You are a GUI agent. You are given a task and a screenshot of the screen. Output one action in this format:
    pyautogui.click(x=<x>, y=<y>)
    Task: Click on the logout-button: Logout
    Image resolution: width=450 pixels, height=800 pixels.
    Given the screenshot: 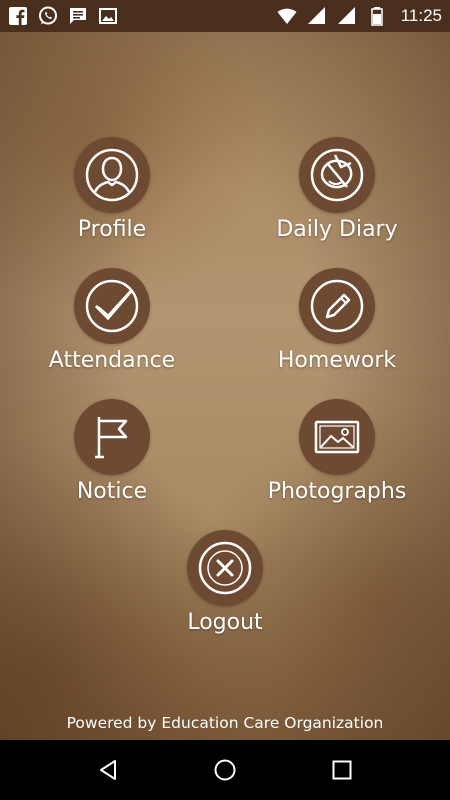 What is the action you would take?
    pyautogui.click(x=225, y=585)
    